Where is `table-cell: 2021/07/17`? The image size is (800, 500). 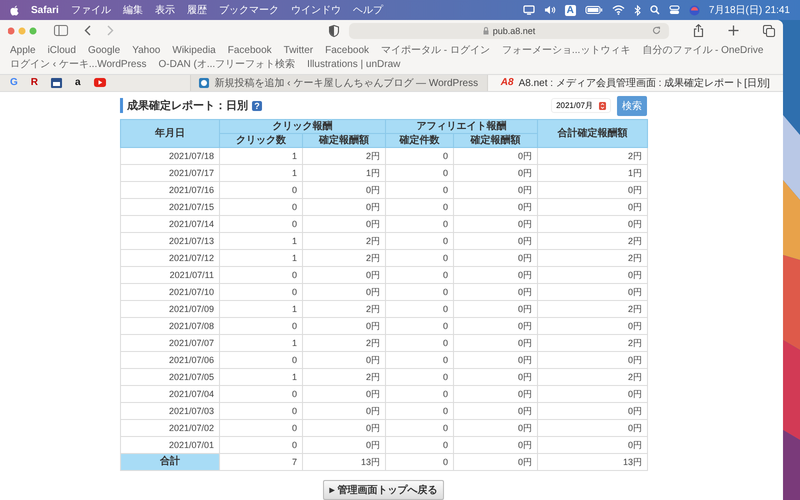 table-cell: 2021/07/17 is located at coordinates (170, 173).